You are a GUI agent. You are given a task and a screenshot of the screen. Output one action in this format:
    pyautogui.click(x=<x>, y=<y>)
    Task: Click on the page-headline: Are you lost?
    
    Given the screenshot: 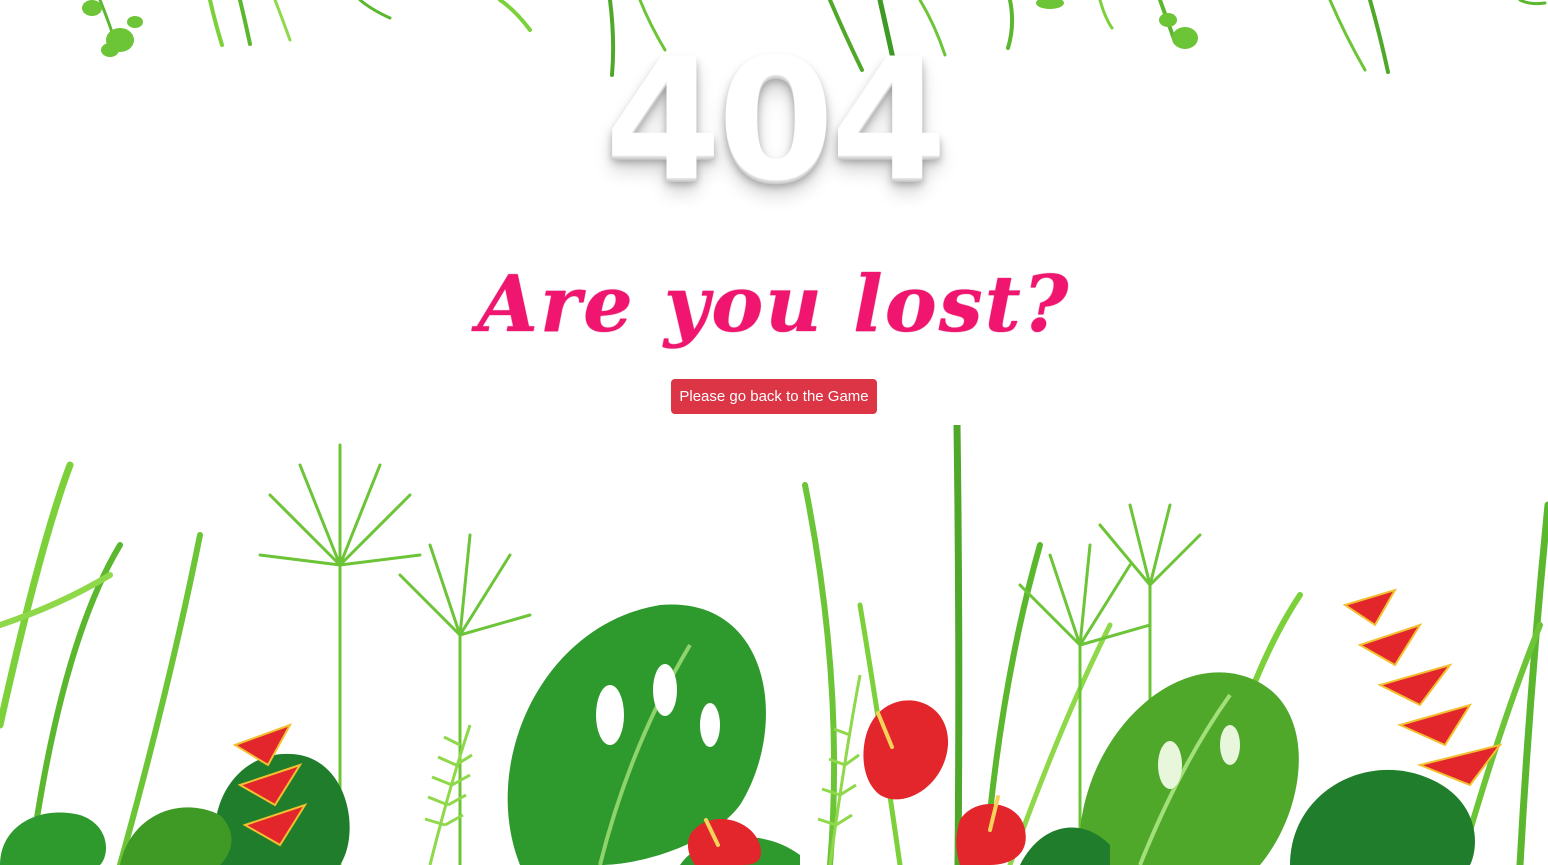 What is the action you would take?
    pyautogui.click(x=774, y=304)
    